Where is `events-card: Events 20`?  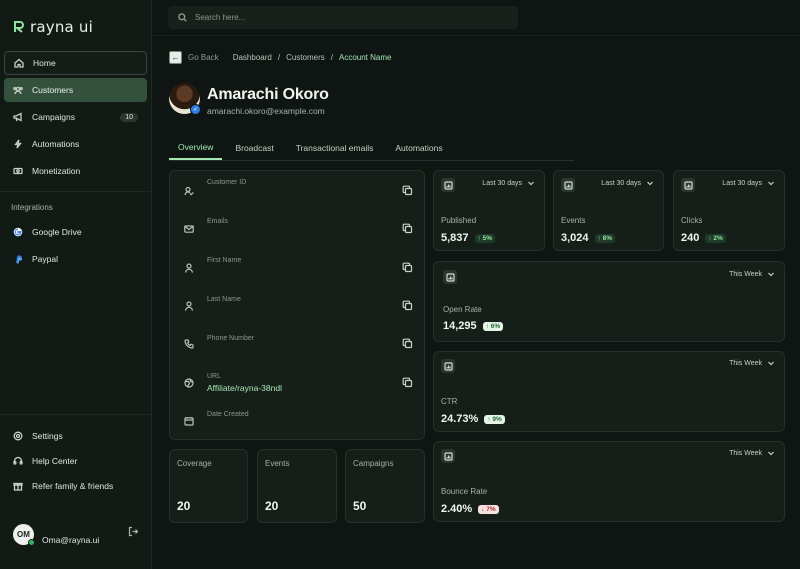
events-card: Events 20 is located at coordinates (297, 486).